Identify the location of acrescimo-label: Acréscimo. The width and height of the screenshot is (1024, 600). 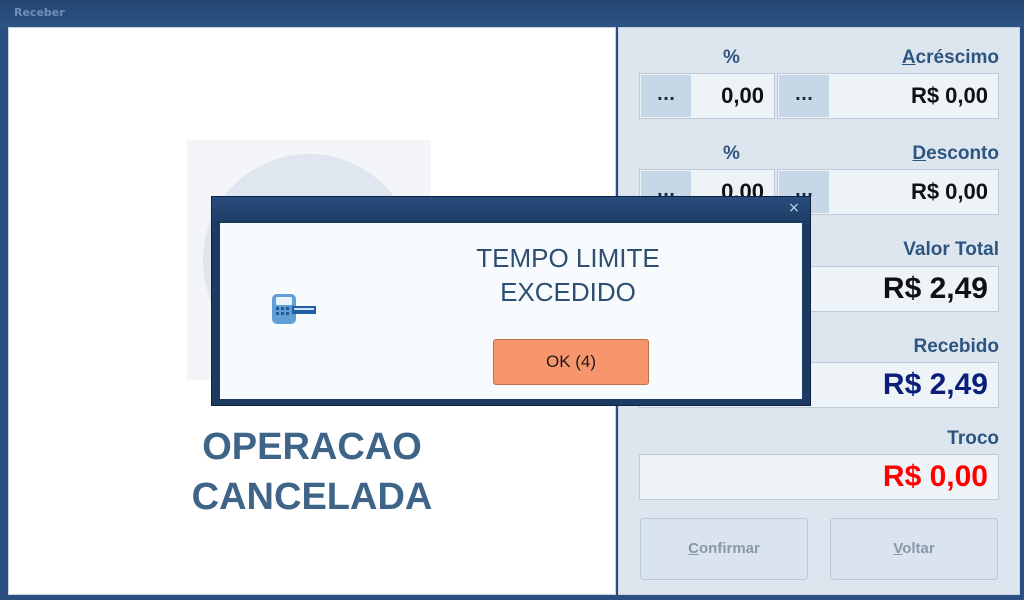
(950, 57).